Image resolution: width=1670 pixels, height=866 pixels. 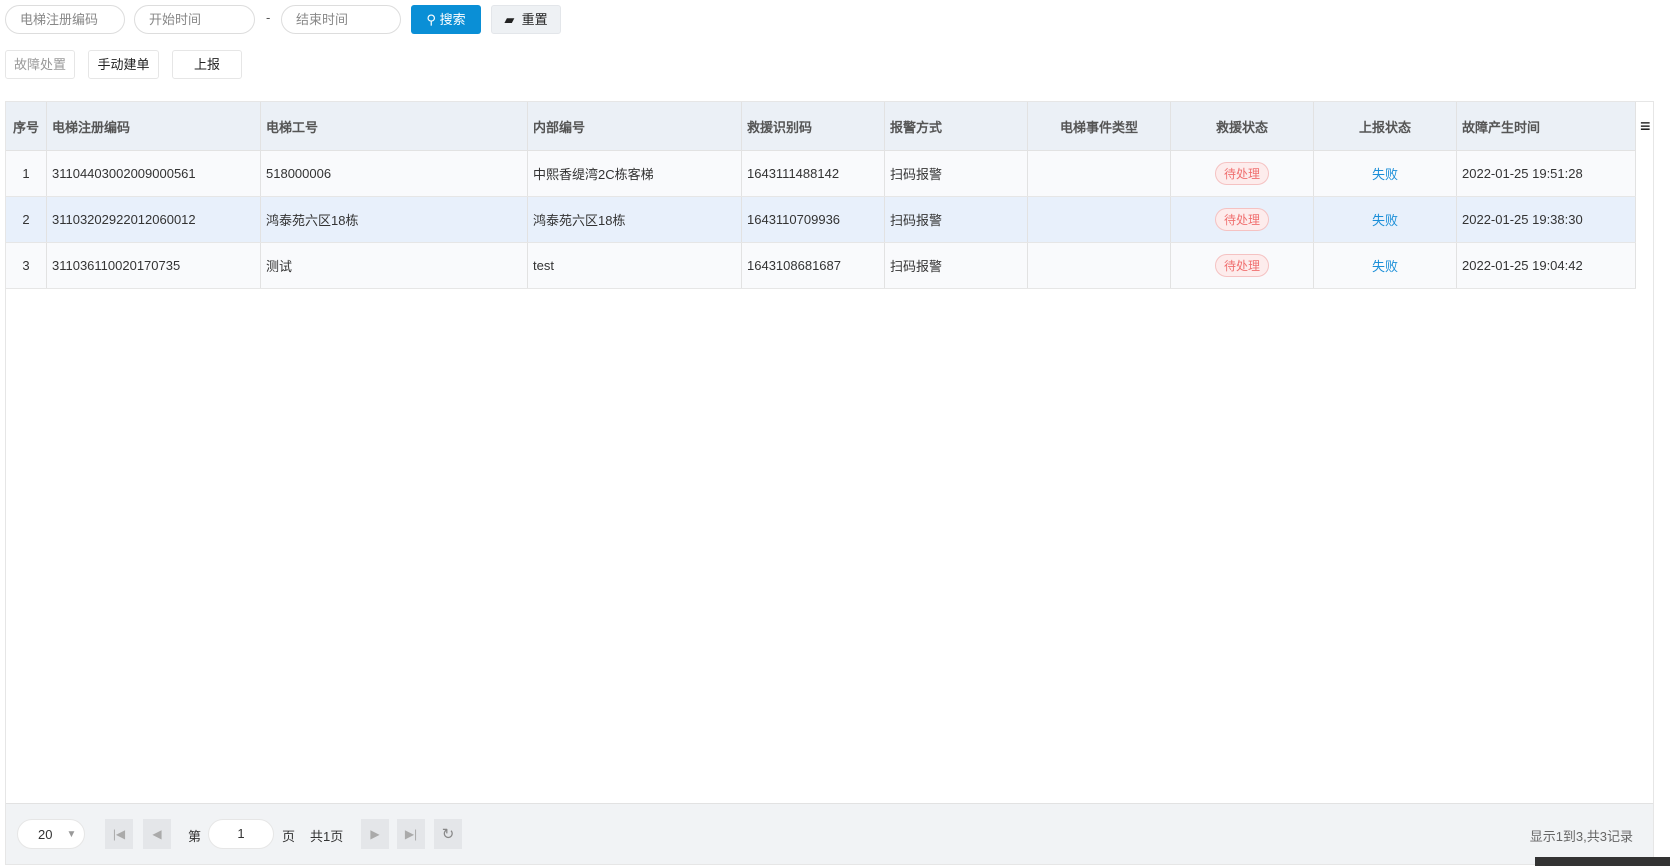 What do you see at coordinates (119, 834) in the screenshot?
I see `first-page-icon: |◀` at bounding box center [119, 834].